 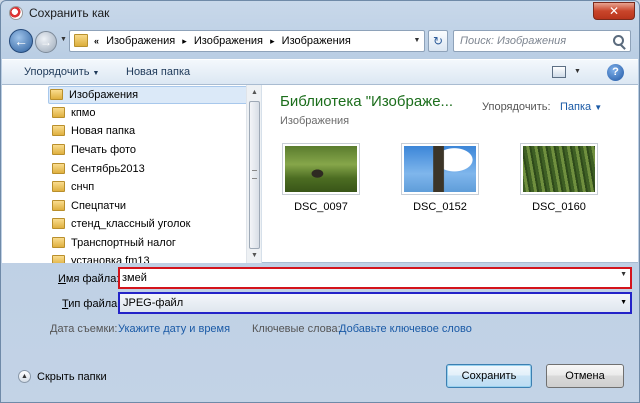 What do you see at coordinates (104, 95) in the screenshot?
I see `sidebar-item-label: Изображения` at bounding box center [104, 95].